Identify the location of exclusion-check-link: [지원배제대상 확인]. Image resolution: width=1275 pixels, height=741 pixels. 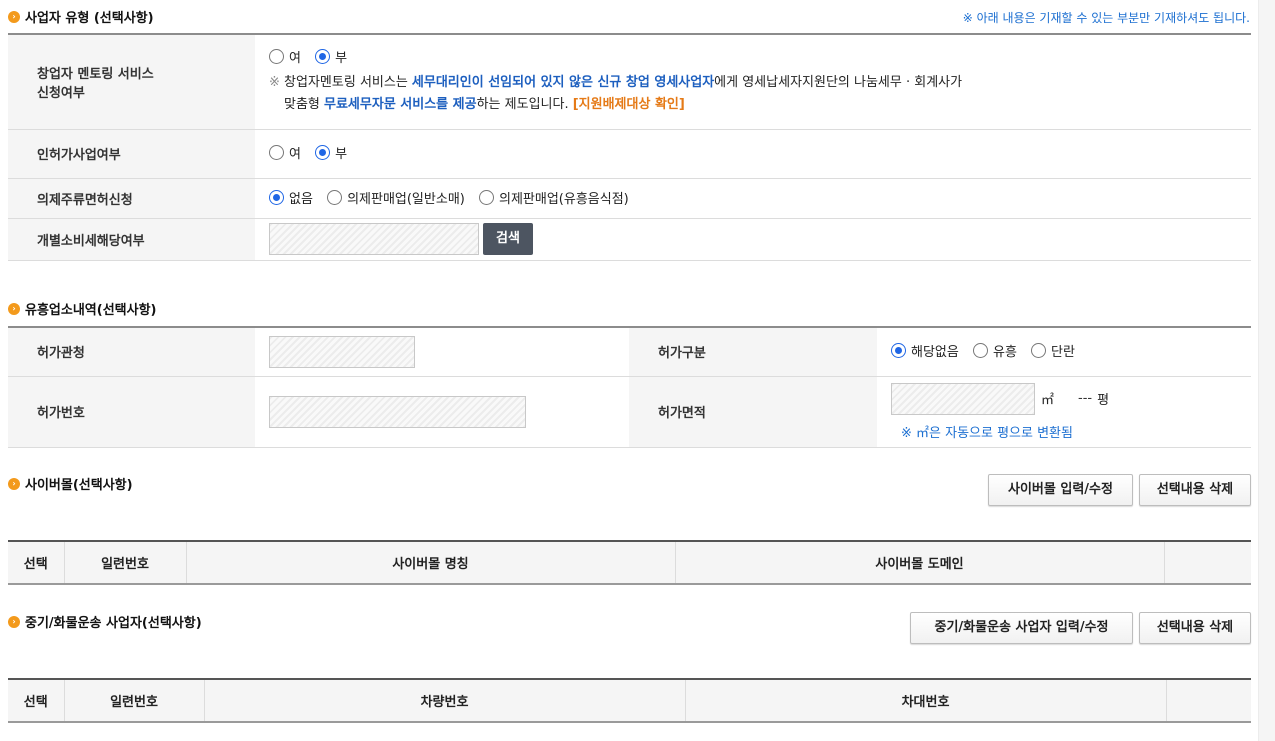
(629, 104).